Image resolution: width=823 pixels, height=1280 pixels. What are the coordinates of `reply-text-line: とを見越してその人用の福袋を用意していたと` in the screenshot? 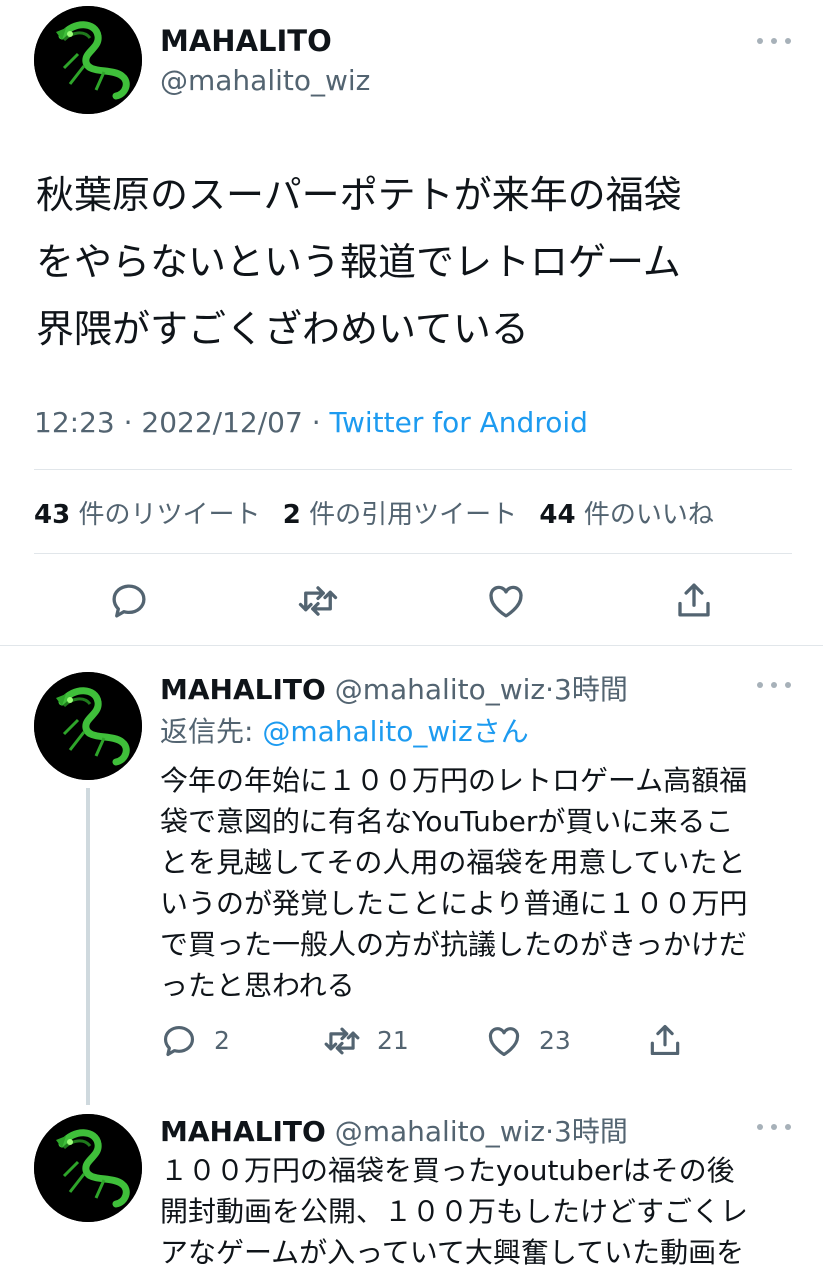 It's located at (453, 862).